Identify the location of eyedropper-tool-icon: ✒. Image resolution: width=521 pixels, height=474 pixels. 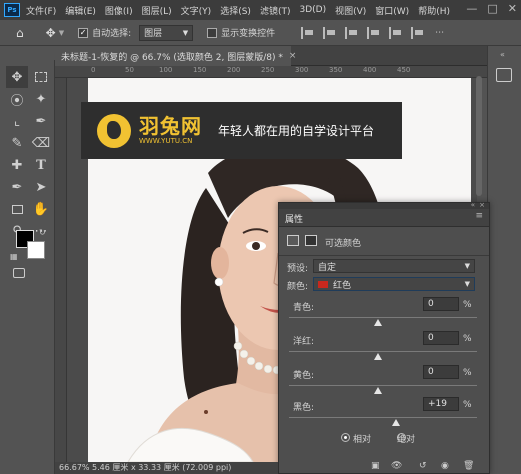
(41, 121).